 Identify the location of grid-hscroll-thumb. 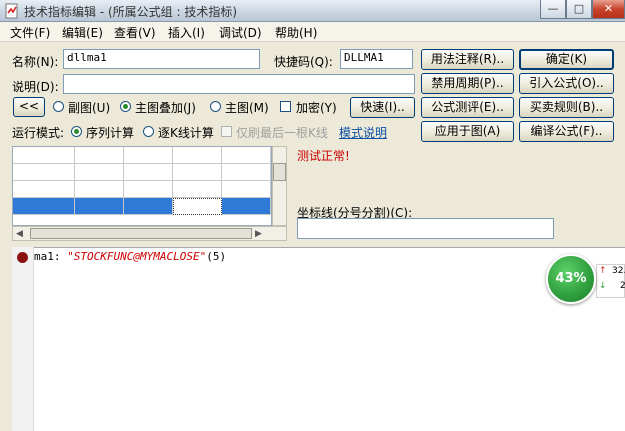
(141, 233).